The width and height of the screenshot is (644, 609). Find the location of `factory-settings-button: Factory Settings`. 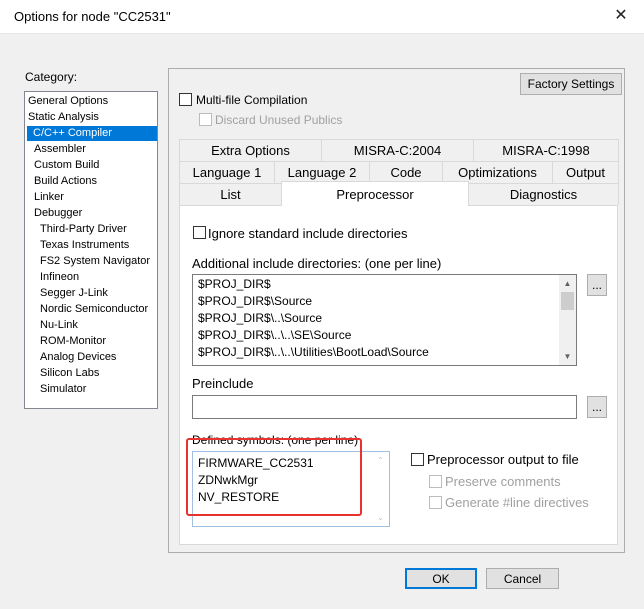

factory-settings-button: Factory Settings is located at coordinates (571, 84).